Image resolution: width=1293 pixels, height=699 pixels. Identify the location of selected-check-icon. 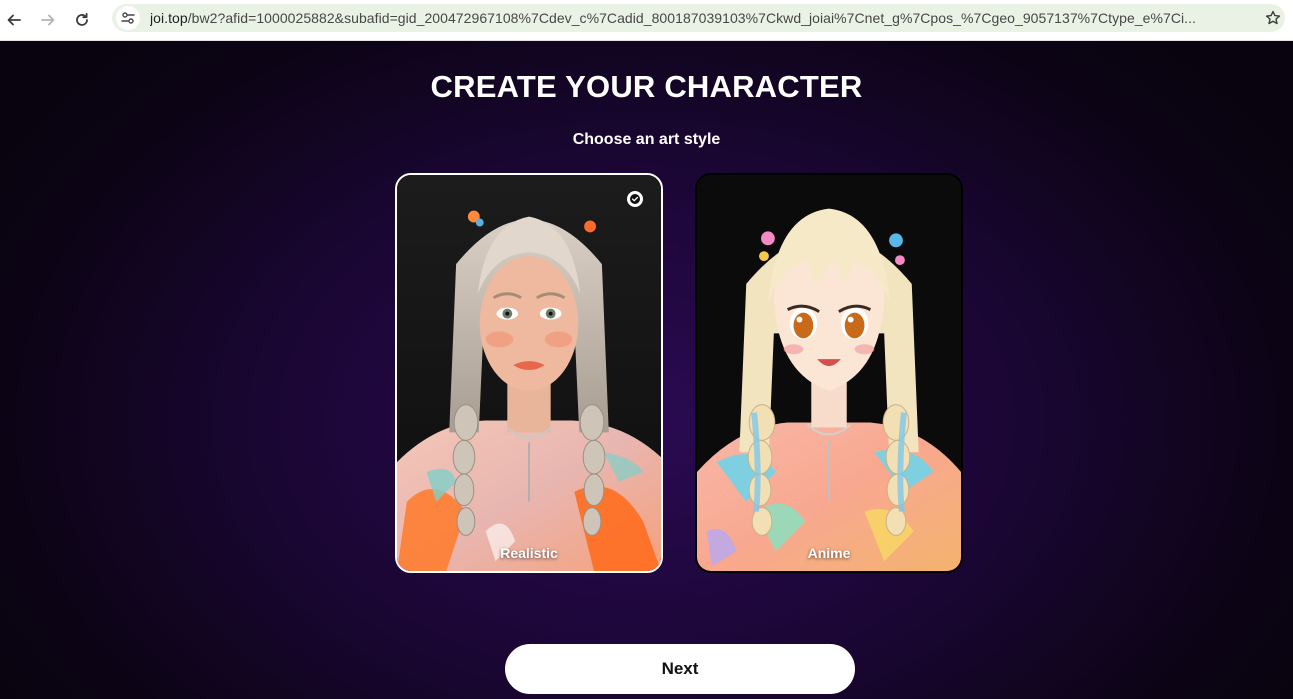
(635, 199).